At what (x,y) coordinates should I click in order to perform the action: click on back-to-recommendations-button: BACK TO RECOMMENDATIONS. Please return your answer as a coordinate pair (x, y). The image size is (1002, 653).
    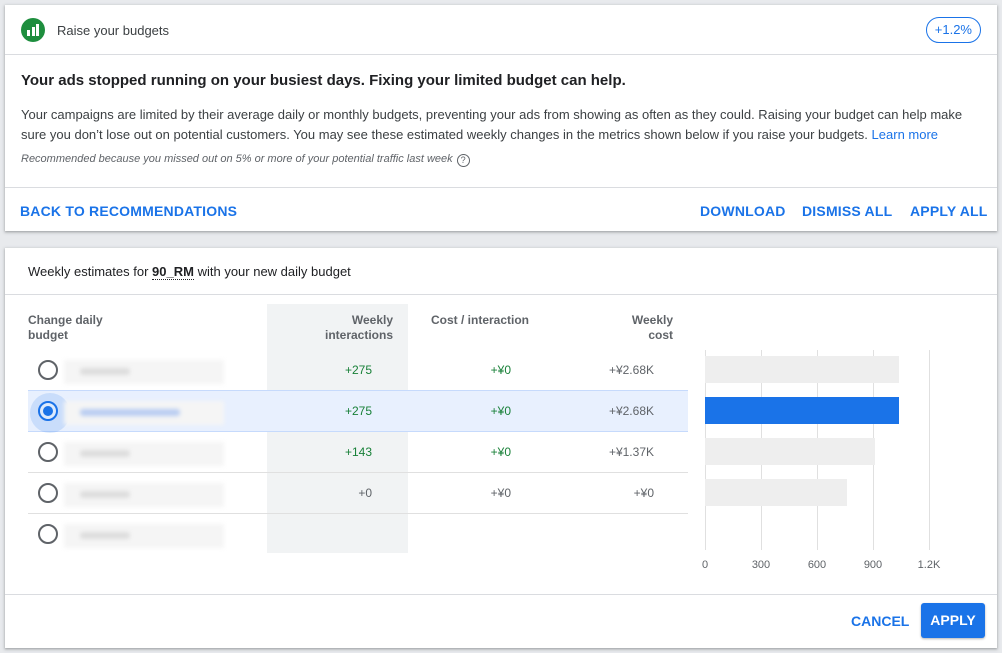
    Looking at the image, I should click on (128, 211).